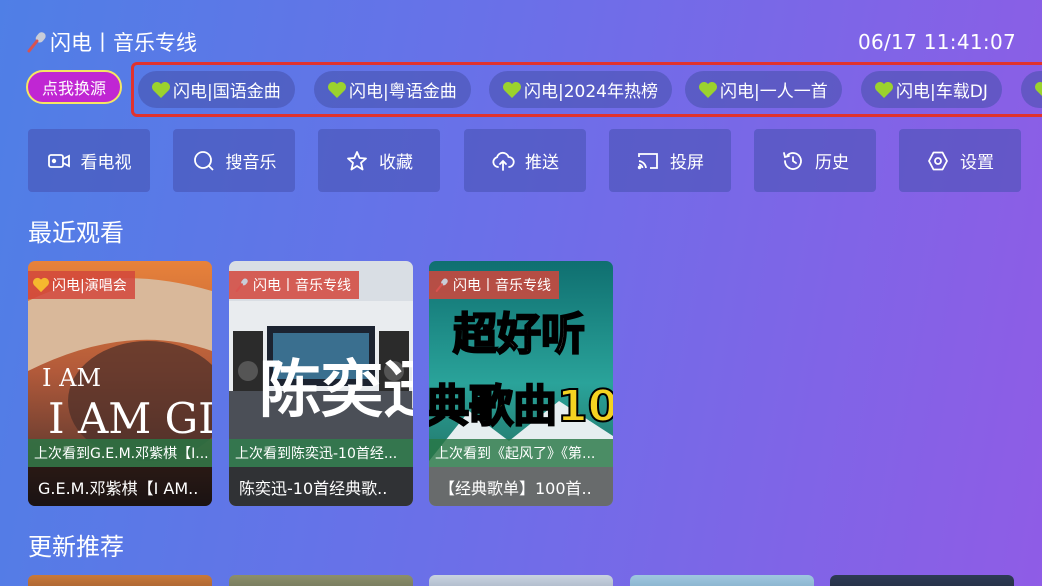 The image size is (1042, 586). Describe the element at coordinates (106, 163) in the screenshot. I see `nav-label: 看电视` at that location.